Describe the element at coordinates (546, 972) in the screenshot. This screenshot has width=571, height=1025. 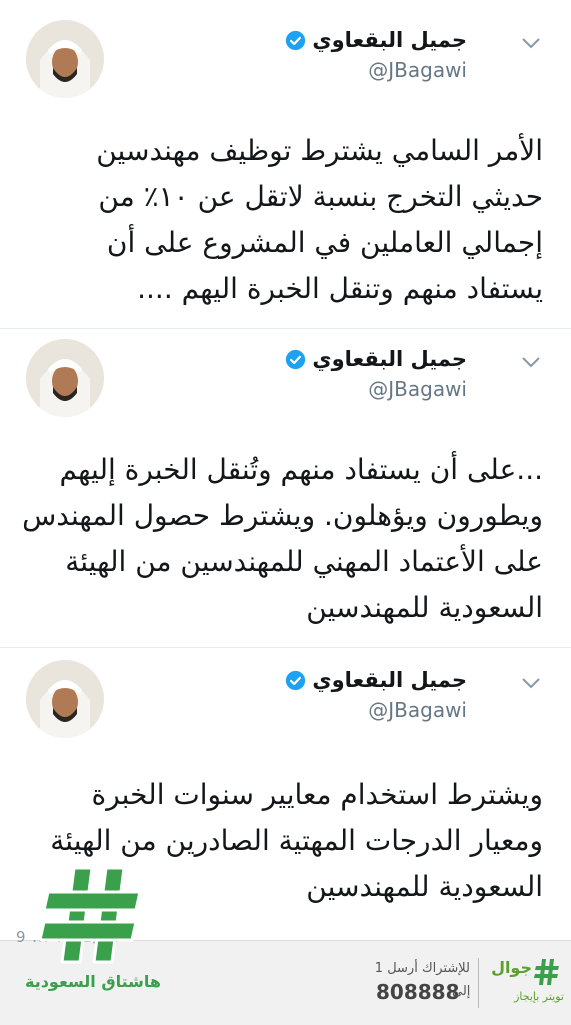
I see `jawal-logo-icon` at that location.